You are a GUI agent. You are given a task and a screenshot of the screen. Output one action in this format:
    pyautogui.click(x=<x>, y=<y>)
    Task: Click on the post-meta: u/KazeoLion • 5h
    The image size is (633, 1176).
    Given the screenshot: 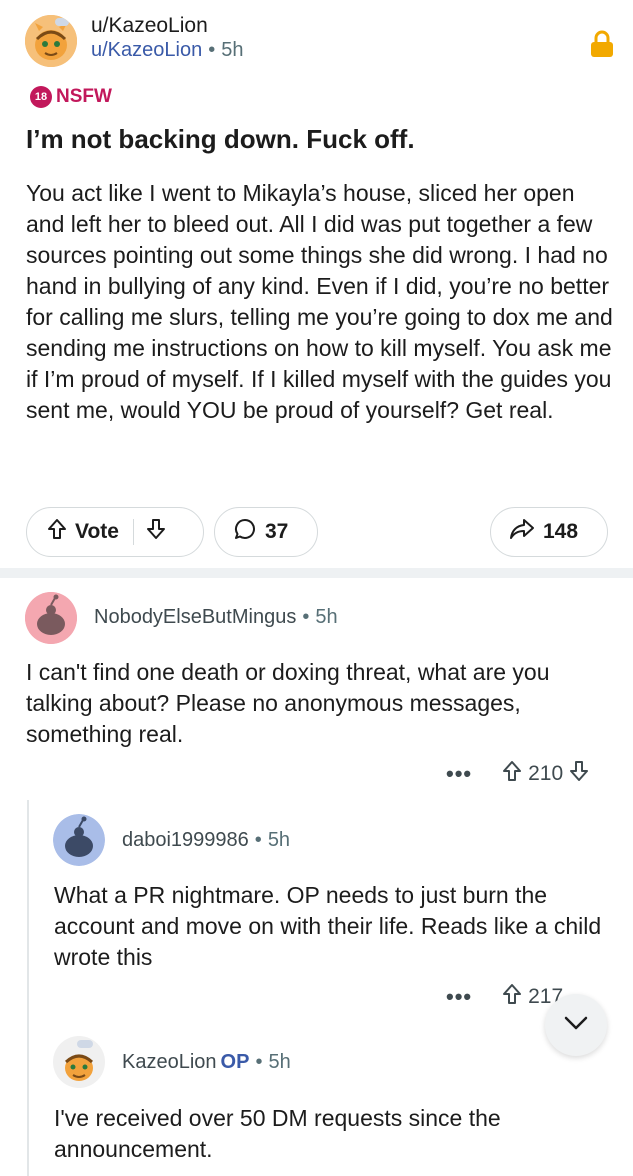 What is the action you would take?
    pyautogui.click(x=167, y=50)
    